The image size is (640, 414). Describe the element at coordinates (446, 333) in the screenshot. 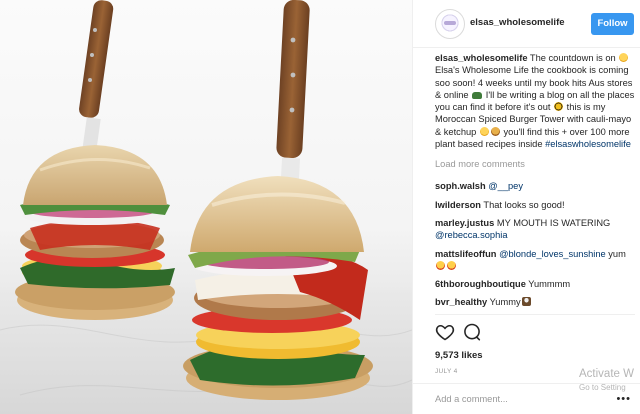

I see `heart-icon` at that location.